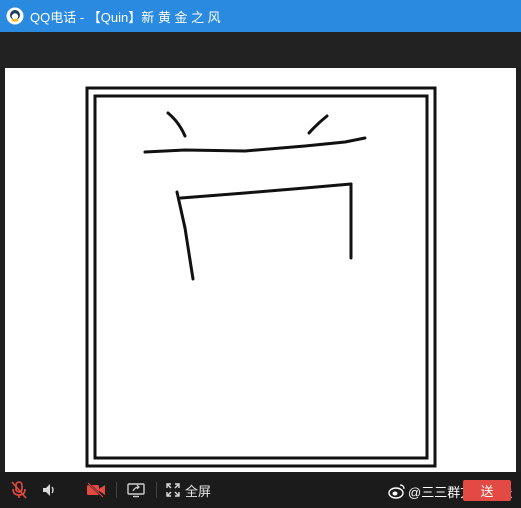 The height and width of the screenshot is (508, 521). What do you see at coordinates (198, 491) in the screenshot?
I see `fullscreen-label: 全屏` at bounding box center [198, 491].